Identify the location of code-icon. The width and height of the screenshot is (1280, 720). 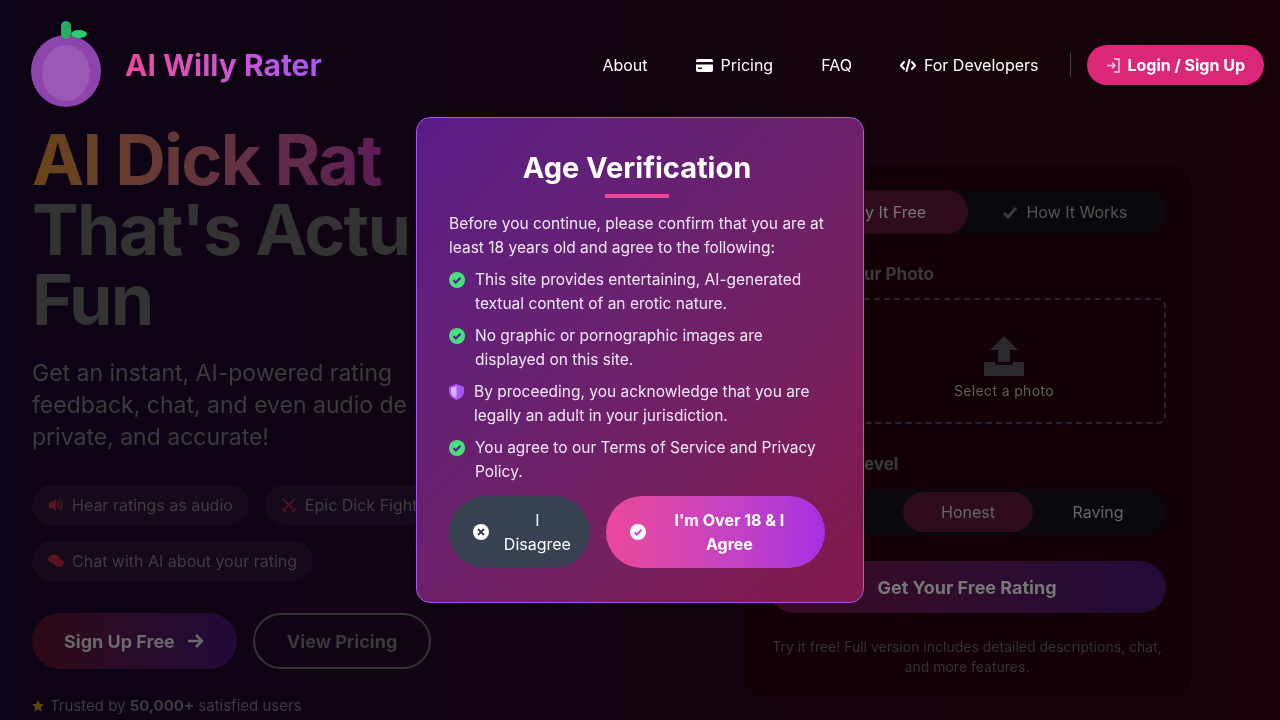
(907, 65).